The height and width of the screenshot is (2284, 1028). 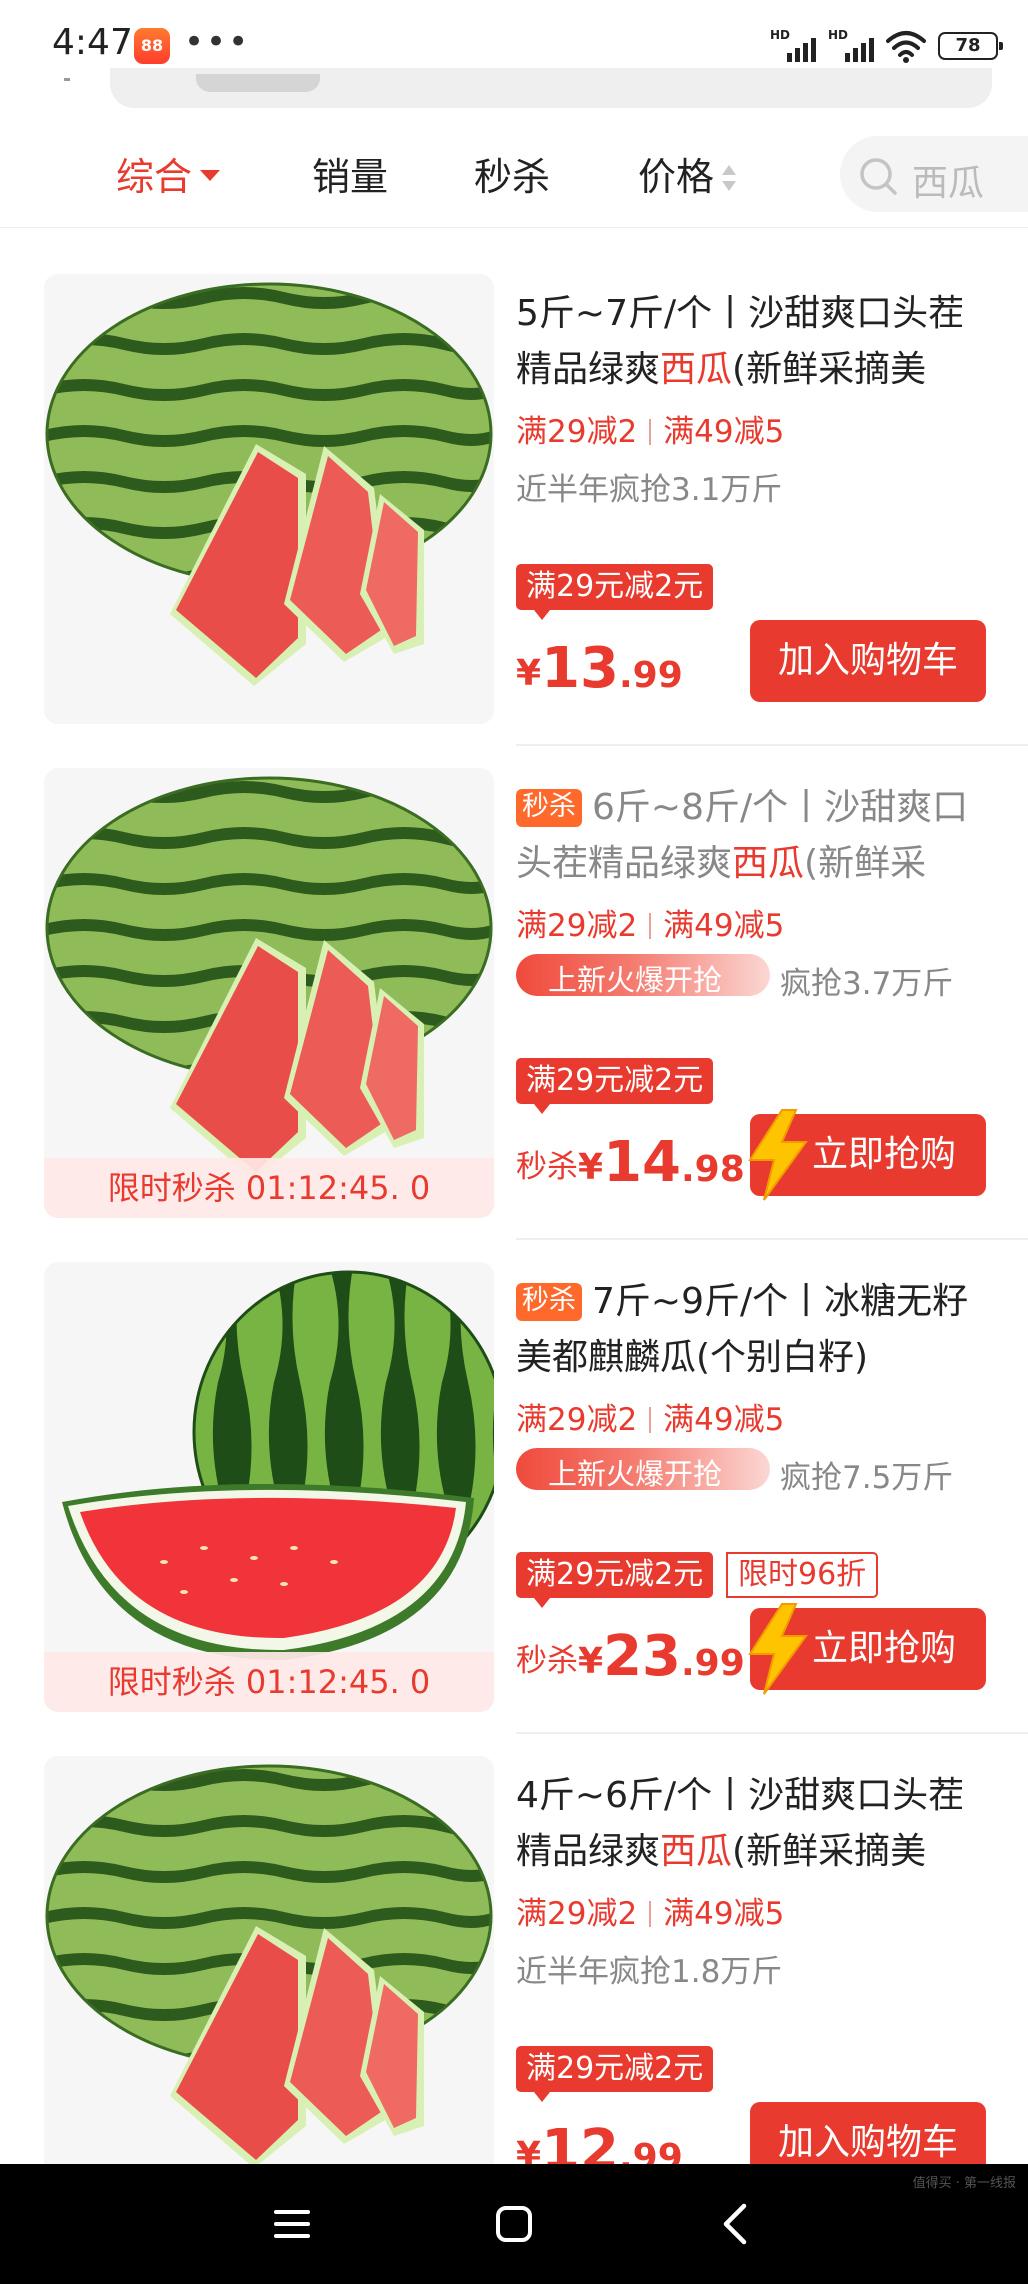 I want to click on status-time: 4:47, so click(x=92, y=42).